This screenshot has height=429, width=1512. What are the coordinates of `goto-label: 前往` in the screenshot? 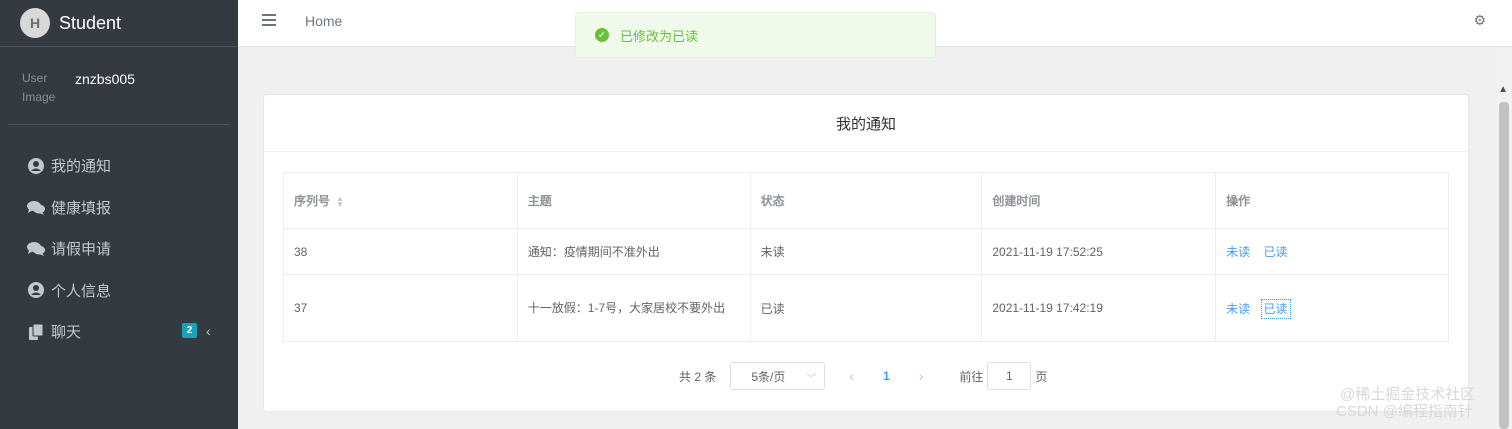 It's located at (971, 376).